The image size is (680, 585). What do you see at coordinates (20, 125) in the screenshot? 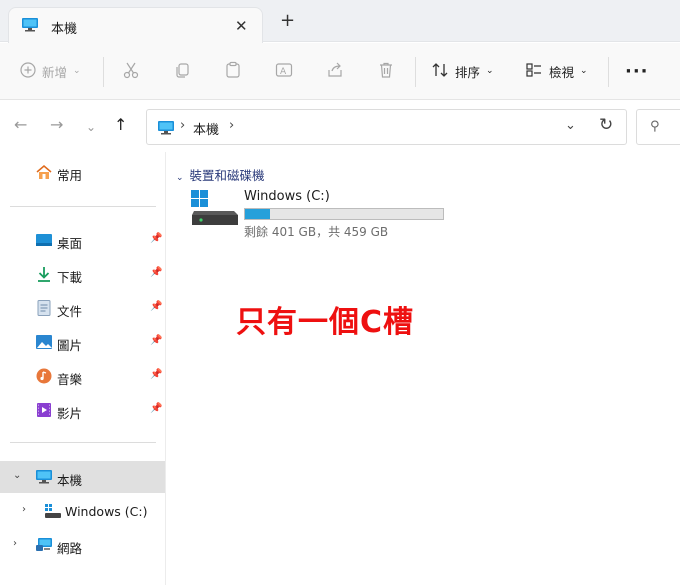
I see `back-arrow-icon: ←` at bounding box center [20, 125].